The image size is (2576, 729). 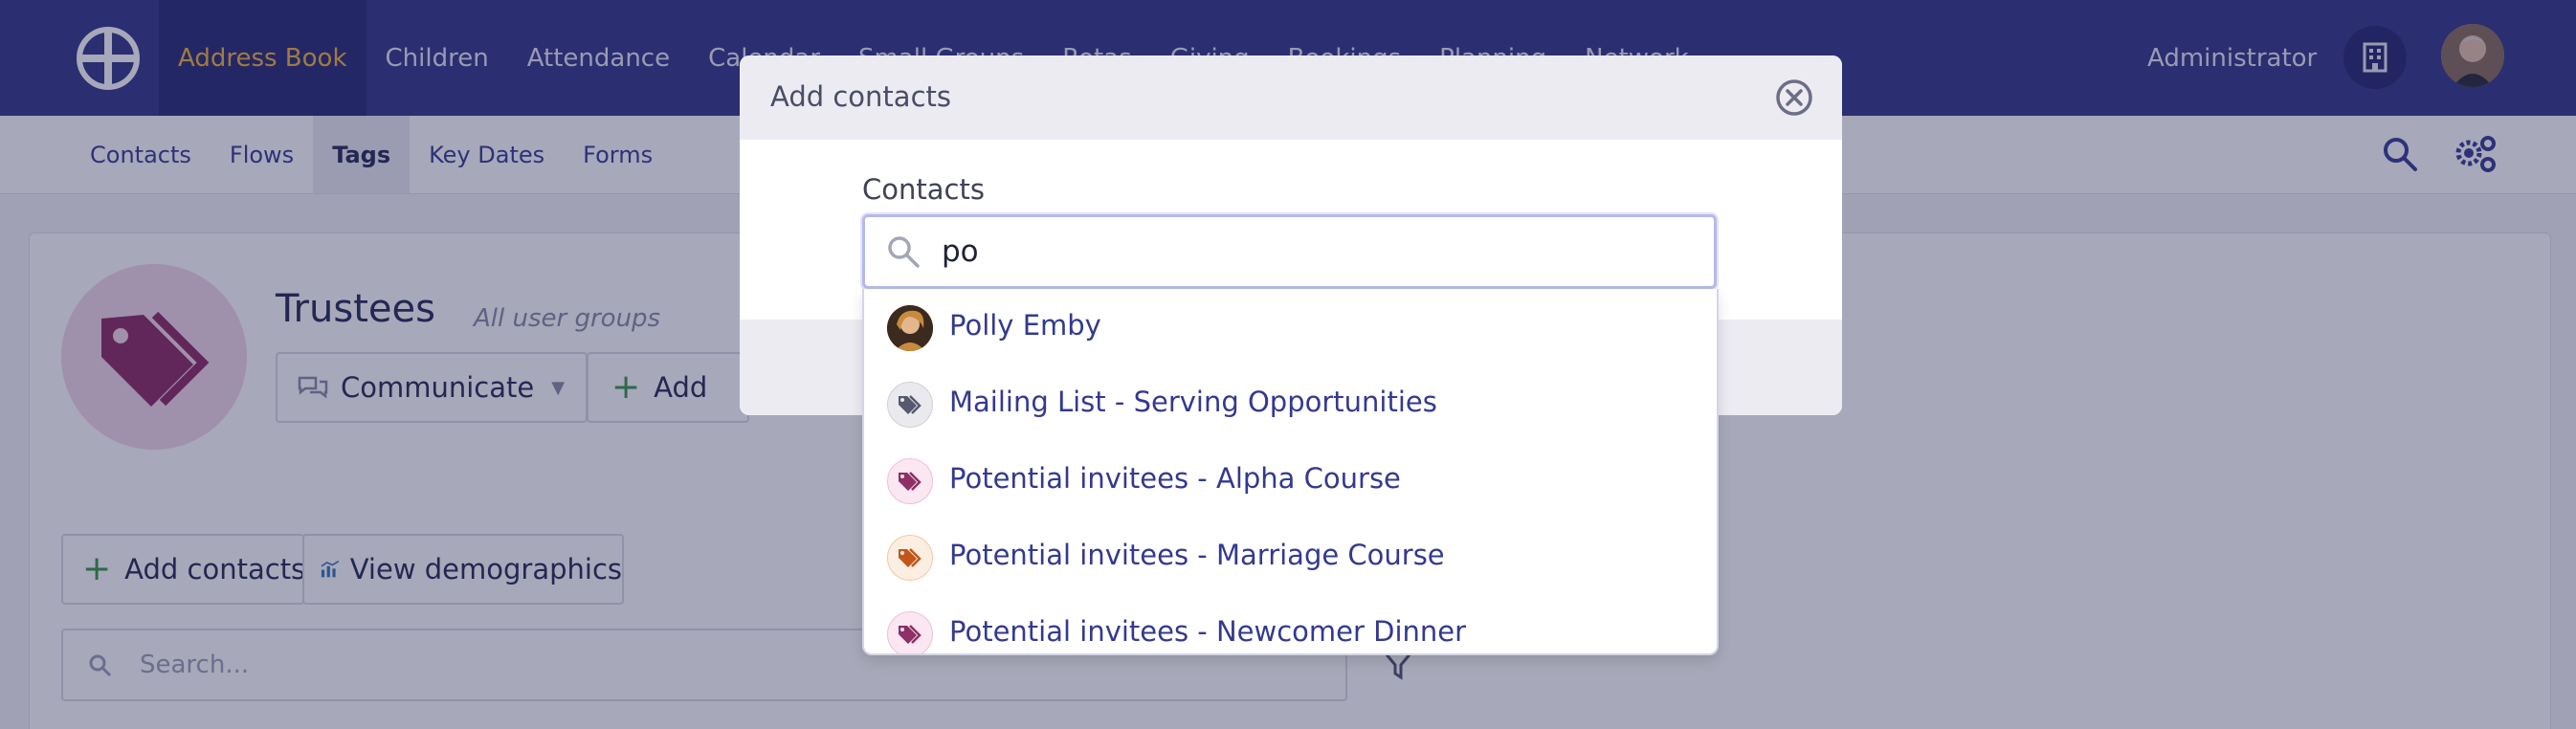 I want to click on autocomplete-option: Polly Emby, so click(x=1290, y=327).